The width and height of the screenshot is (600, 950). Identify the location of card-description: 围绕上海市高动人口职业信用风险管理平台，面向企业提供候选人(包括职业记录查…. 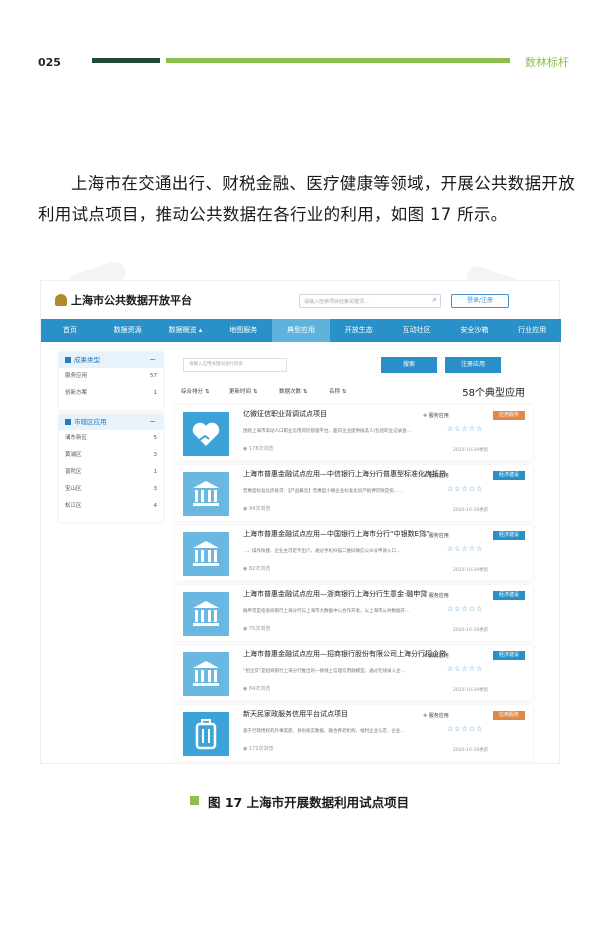
(327, 431).